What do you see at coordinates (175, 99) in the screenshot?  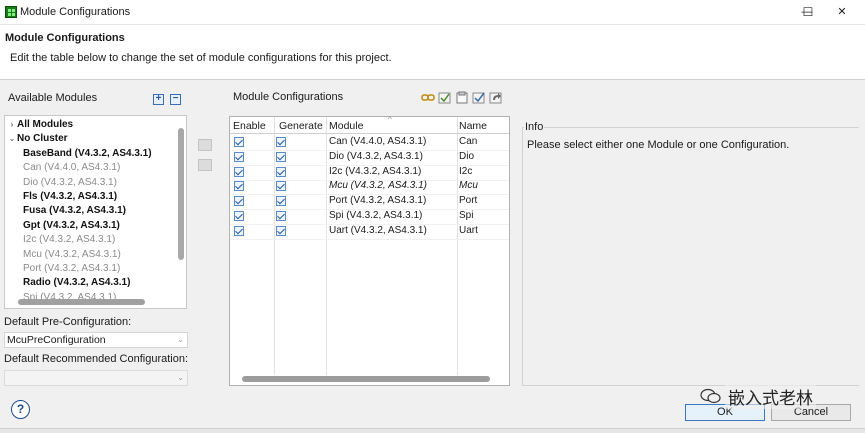 I see `collapse-all-icon: −` at bounding box center [175, 99].